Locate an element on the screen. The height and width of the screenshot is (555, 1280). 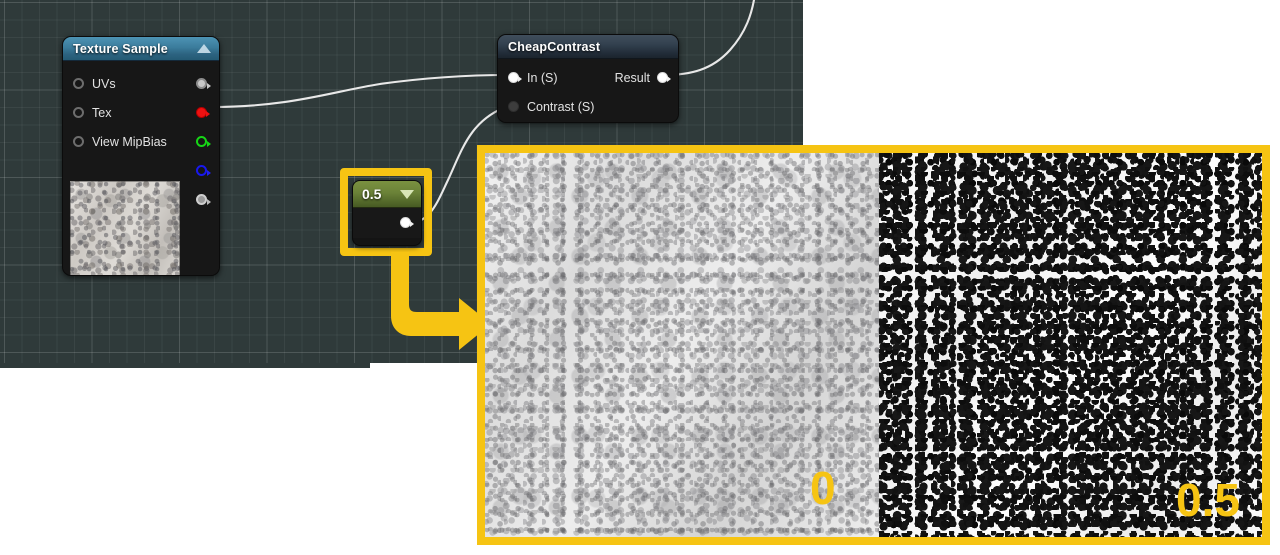
preview-label-right: 0.5 is located at coordinates (1208, 500).